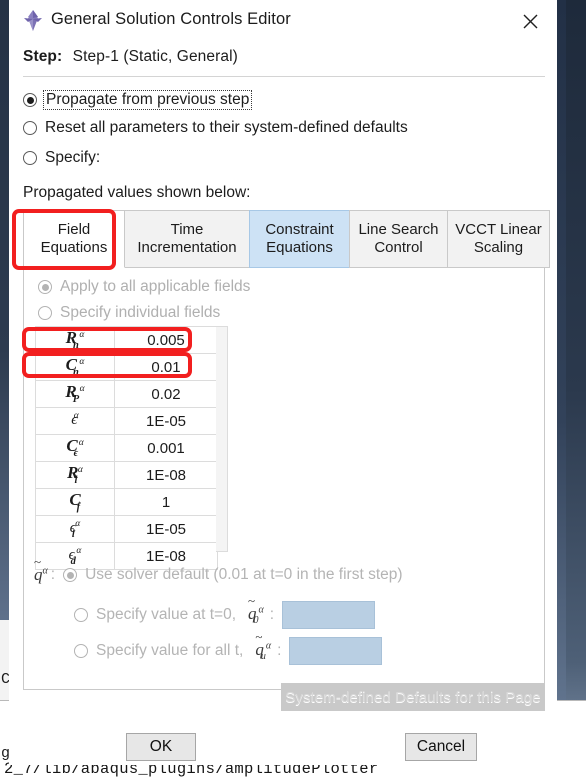  Describe the element at coordinates (187, 229) in the screenshot. I see `tab-label-line1: Time` at that location.